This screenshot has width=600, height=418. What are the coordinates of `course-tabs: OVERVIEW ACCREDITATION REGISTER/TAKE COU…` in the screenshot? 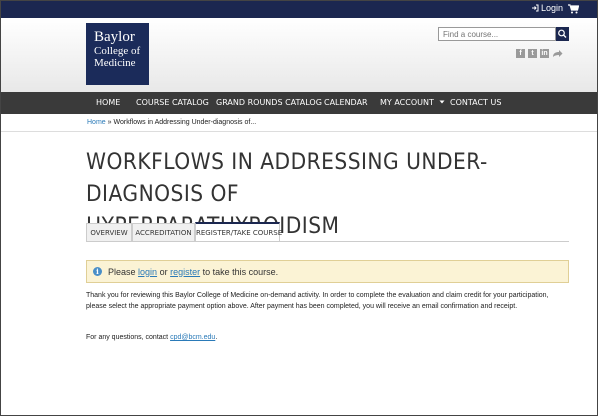 It's located at (327, 232).